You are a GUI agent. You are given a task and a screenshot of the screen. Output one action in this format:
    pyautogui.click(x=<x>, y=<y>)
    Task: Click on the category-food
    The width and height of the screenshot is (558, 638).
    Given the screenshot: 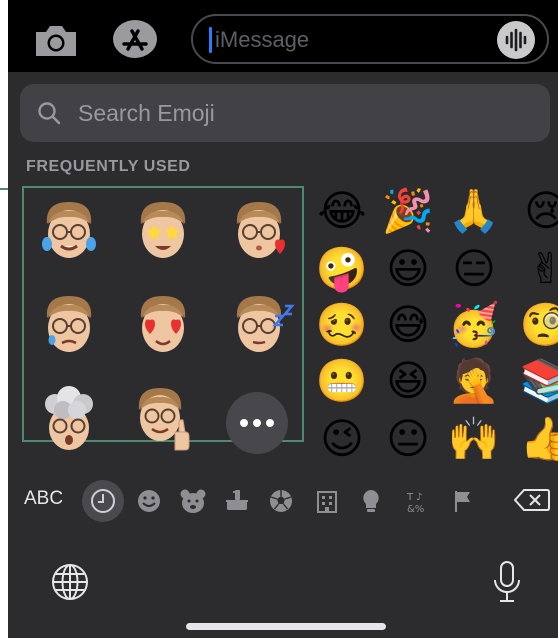 What is the action you would take?
    pyautogui.click(x=237, y=501)
    